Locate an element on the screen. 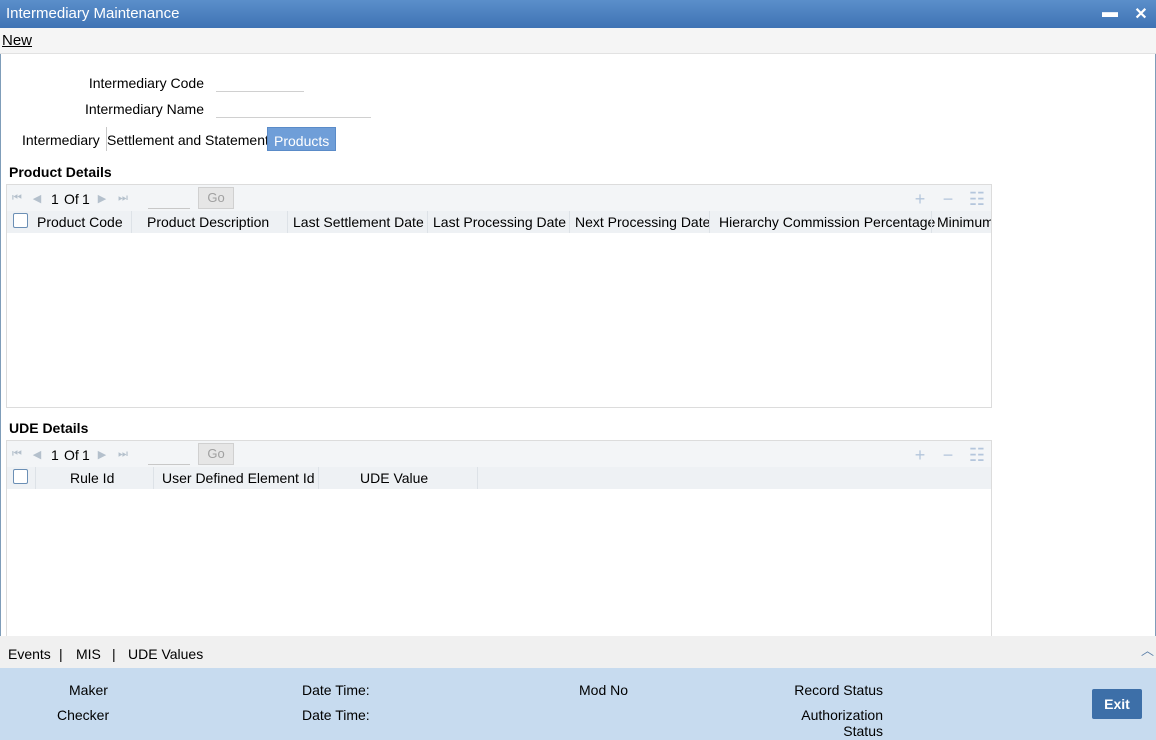 Image resolution: width=1156 pixels, height=740 pixels. column-header-ude-value: UDE Value is located at coordinates (394, 478).